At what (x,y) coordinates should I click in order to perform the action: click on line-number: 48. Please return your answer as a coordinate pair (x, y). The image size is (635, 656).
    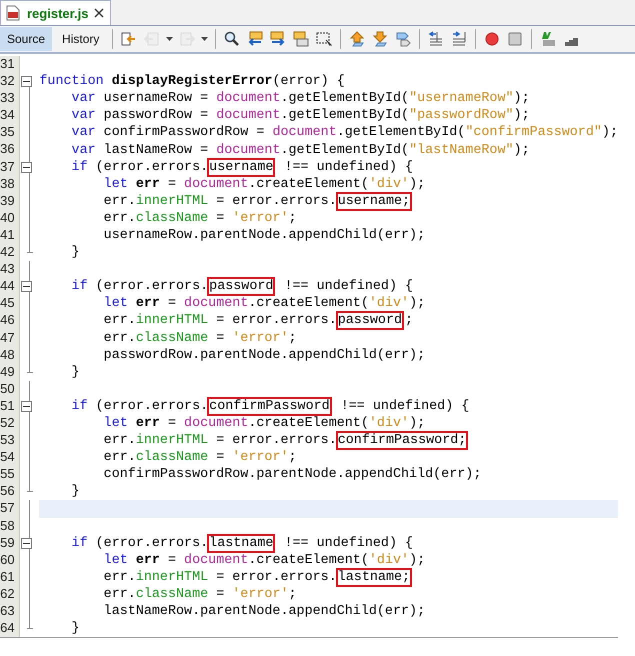
    Looking at the image, I should click on (8, 355).